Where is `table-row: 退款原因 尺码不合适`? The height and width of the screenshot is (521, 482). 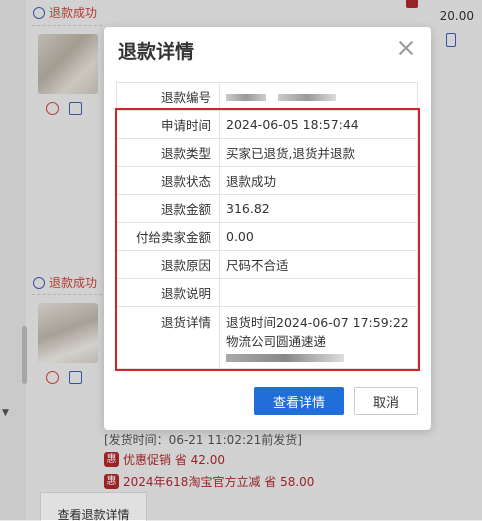 table-row: 退款原因 尺码不合适 is located at coordinates (267, 264).